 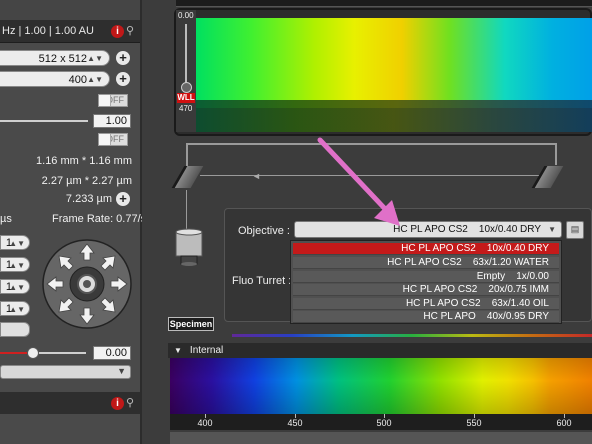 I want to click on internal-spectrum-shade, so click(x=381, y=386).